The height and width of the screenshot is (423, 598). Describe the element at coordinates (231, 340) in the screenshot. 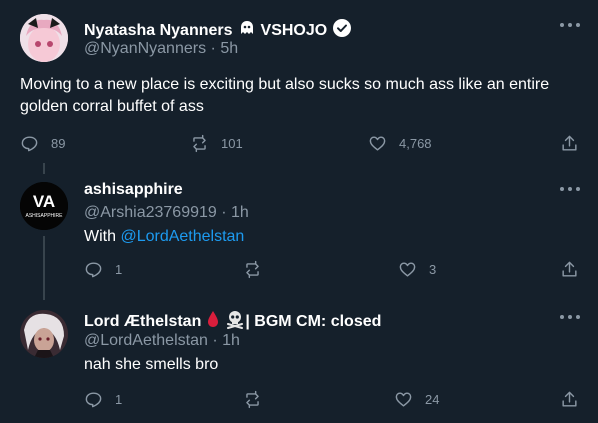

I see `reply2-time: 1h` at that location.